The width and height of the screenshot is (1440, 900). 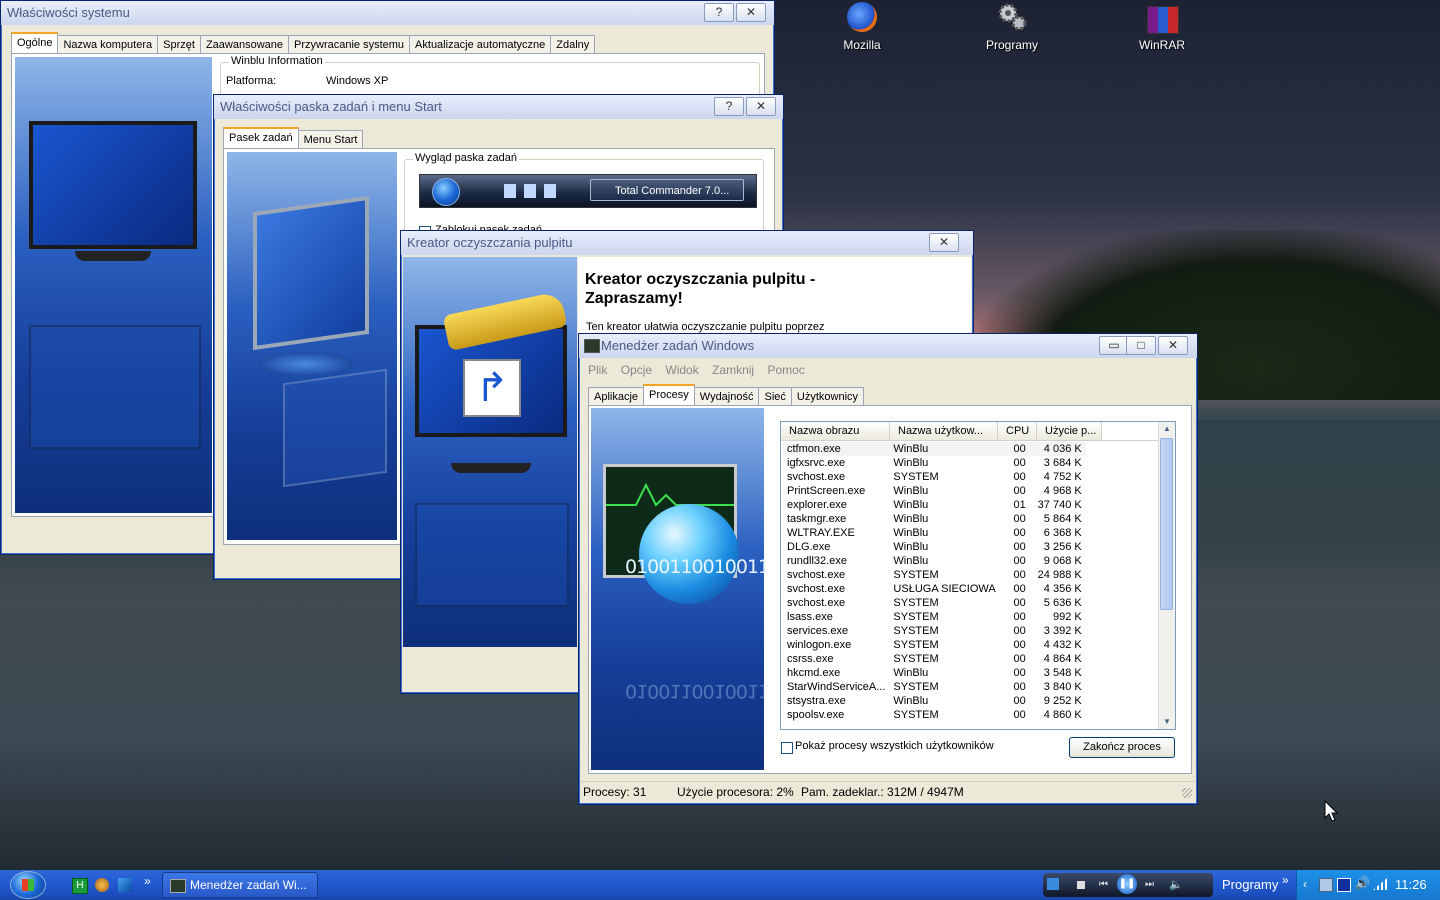 What do you see at coordinates (934, 603) in the screenshot?
I see `process-row: svchost.exe SYSTEM 00 5 636 K` at bounding box center [934, 603].